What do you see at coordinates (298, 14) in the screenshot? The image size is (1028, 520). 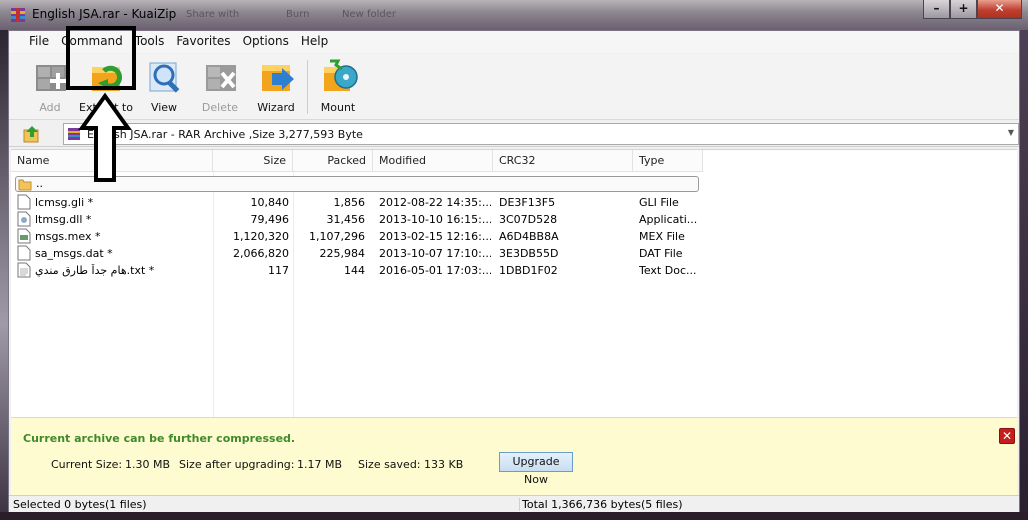 I see `background-hint: Burn` at bounding box center [298, 14].